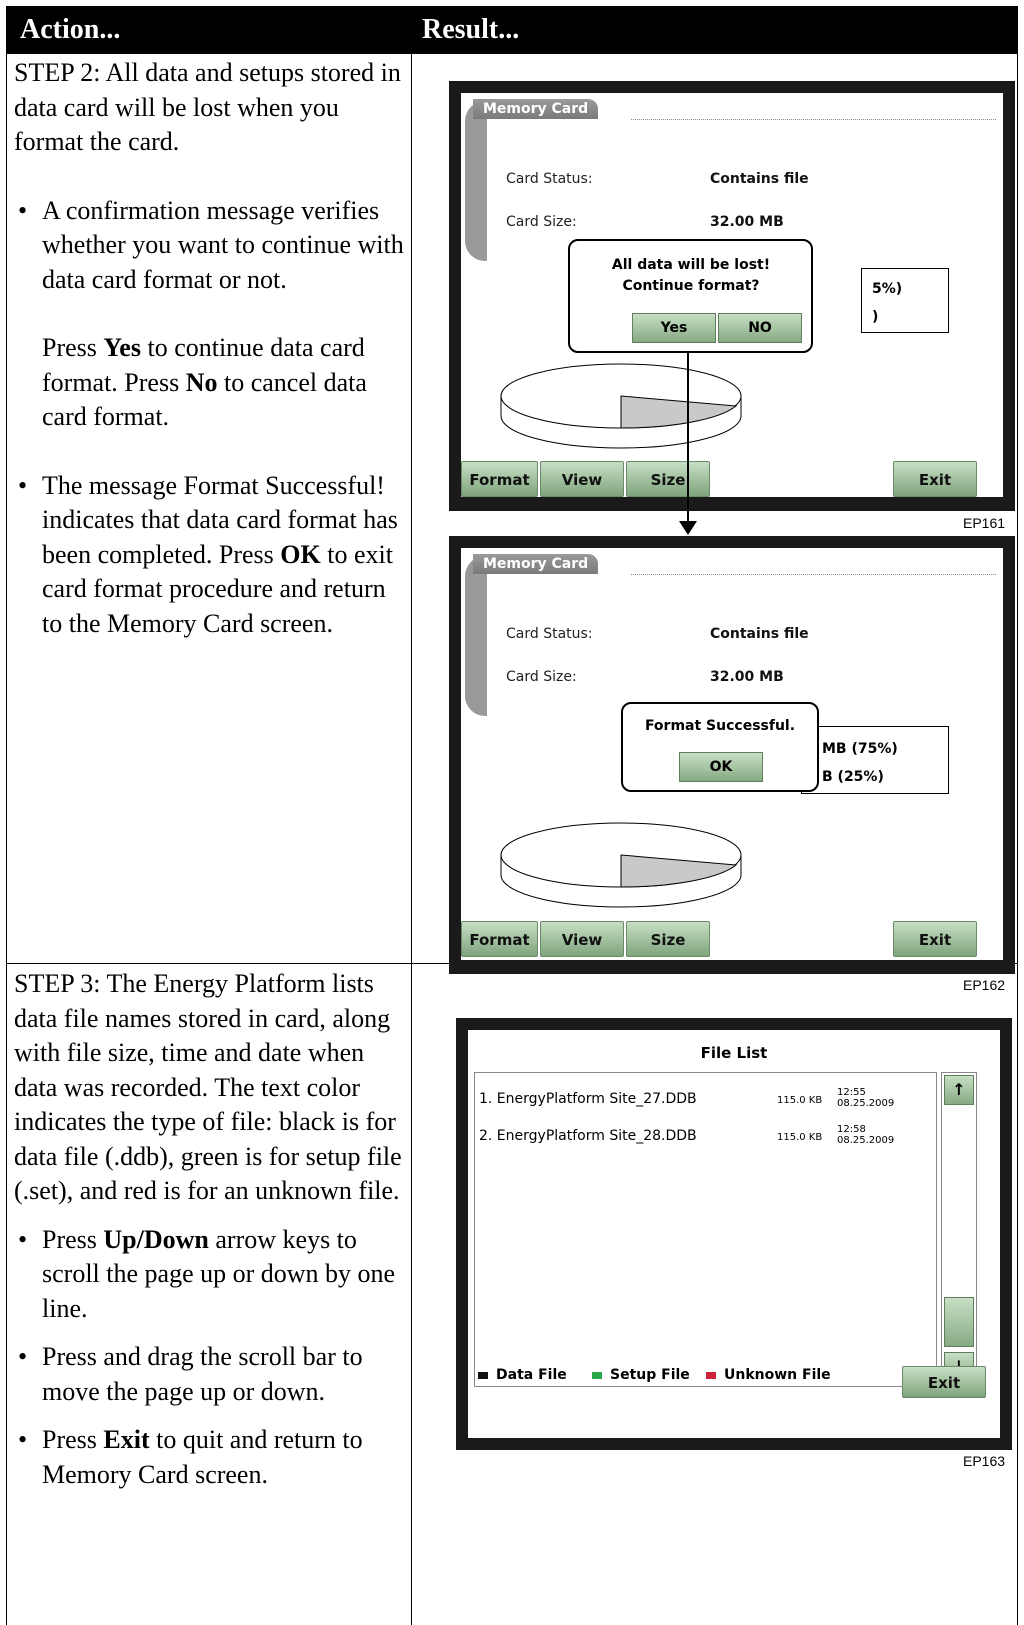 The image size is (1024, 1625). I want to click on data-file-swatch-icon, so click(483, 1375).